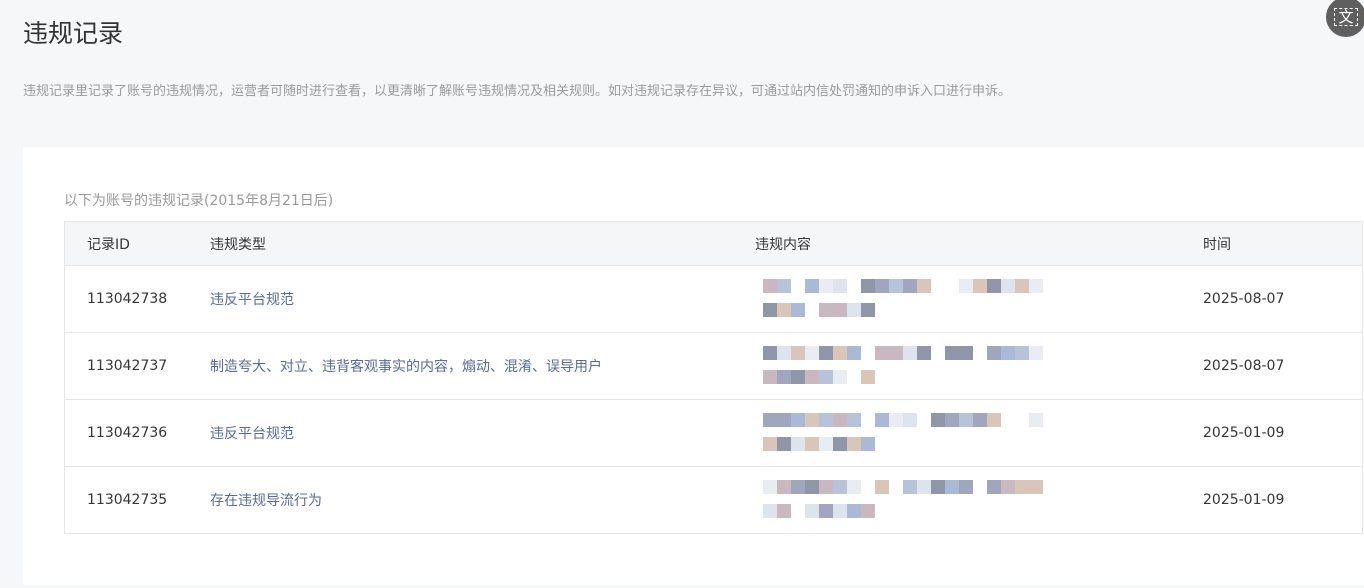 This screenshot has width=1364, height=588. Describe the element at coordinates (73, 33) in the screenshot. I see `page-title: 违规记录` at that location.